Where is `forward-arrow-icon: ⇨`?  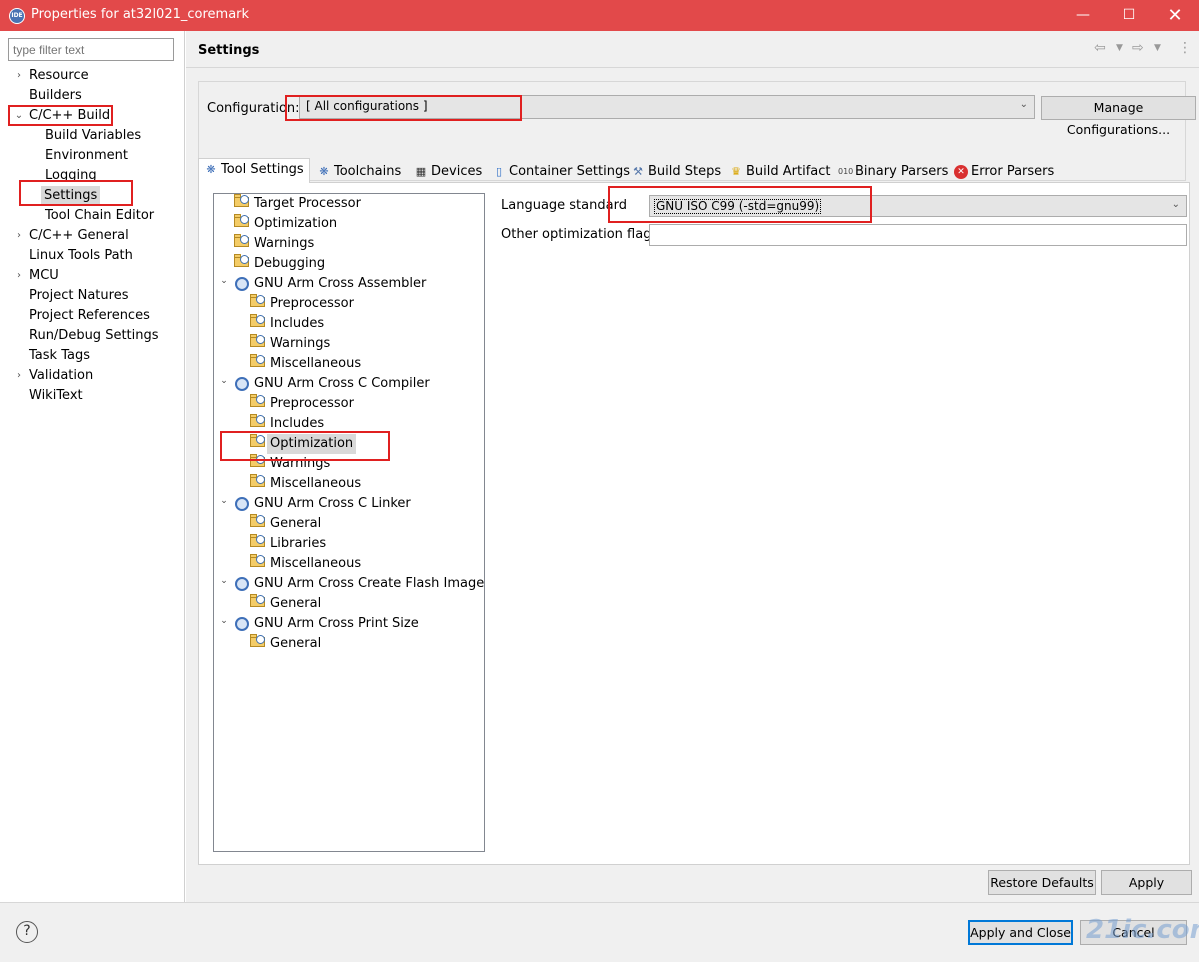 forward-arrow-icon: ⇨ is located at coordinates (1138, 48).